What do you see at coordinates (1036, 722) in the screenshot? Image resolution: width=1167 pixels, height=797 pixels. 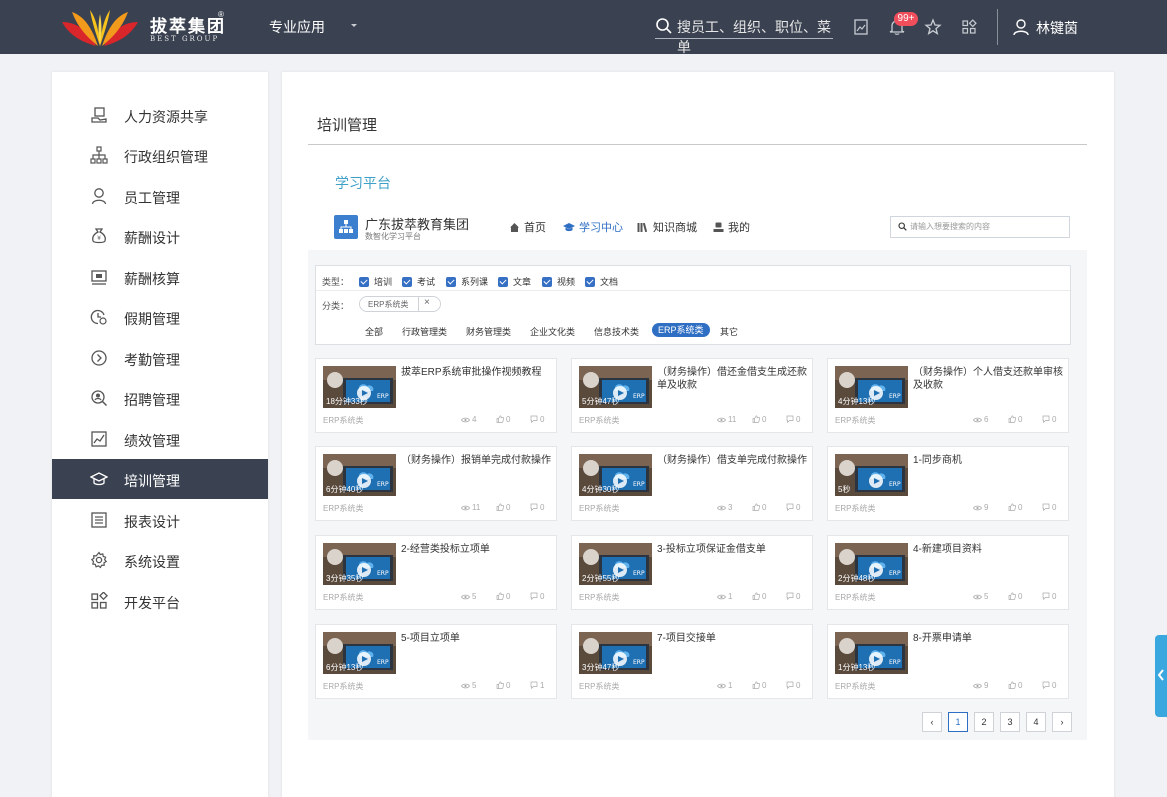 I see `page-button: 4` at bounding box center [1036, 722].